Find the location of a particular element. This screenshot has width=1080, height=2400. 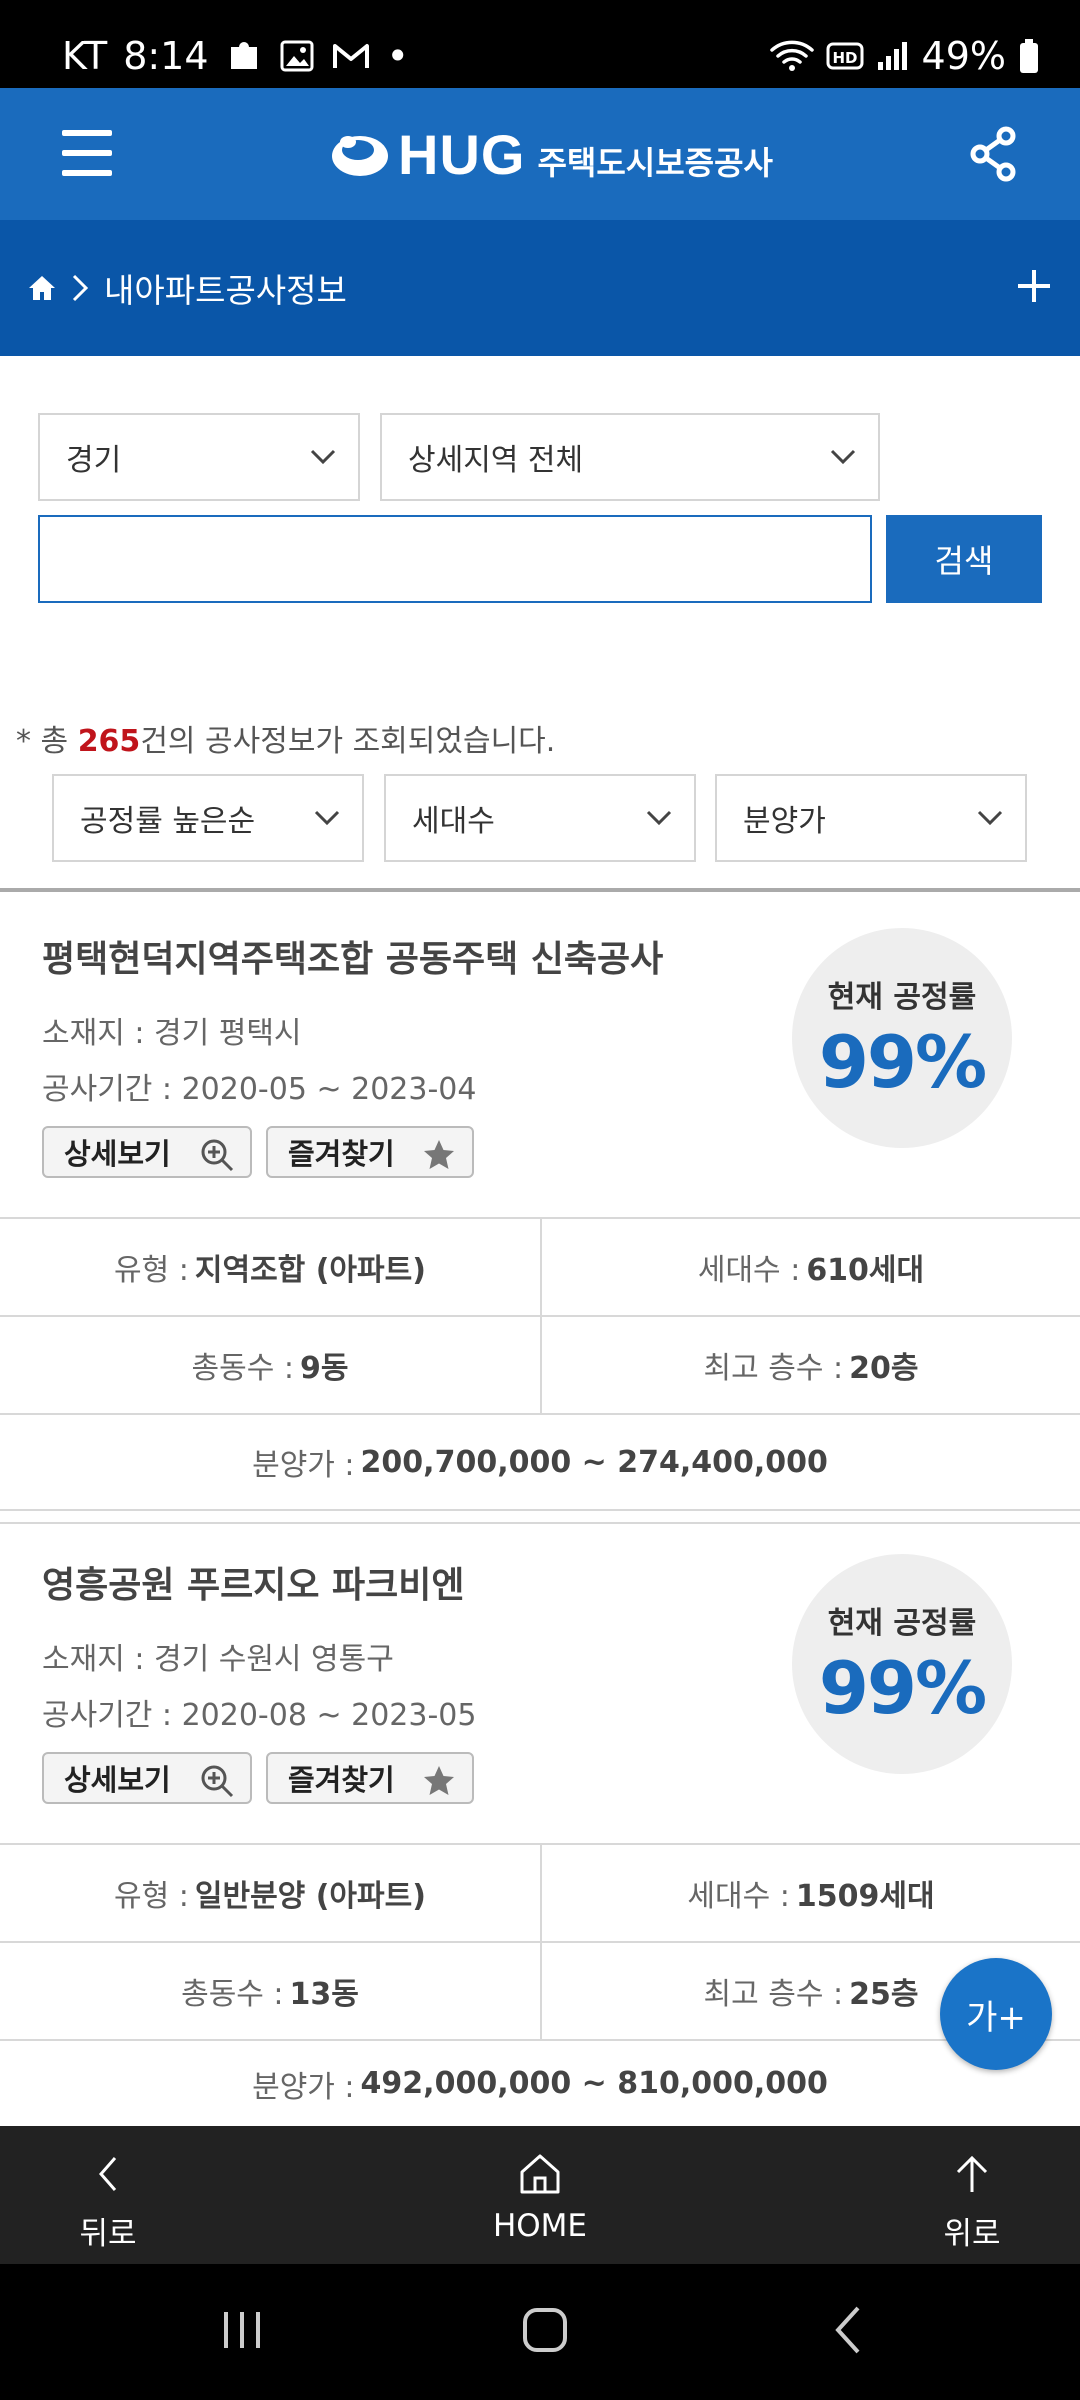

home-system-icon is located at coordinates (545, 2330).